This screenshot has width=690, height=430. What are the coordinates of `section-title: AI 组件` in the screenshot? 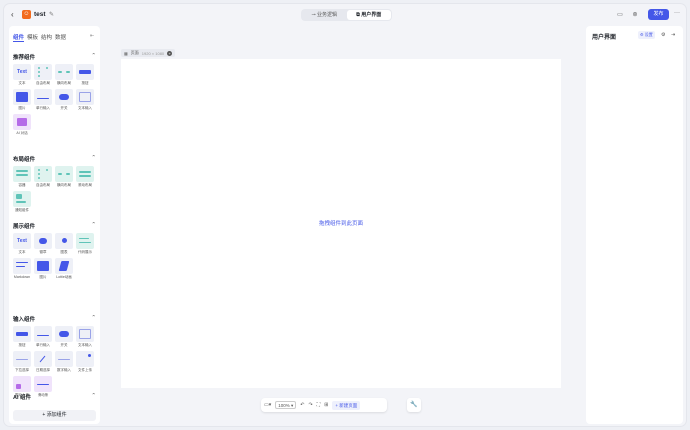 It's located at (22, 398).